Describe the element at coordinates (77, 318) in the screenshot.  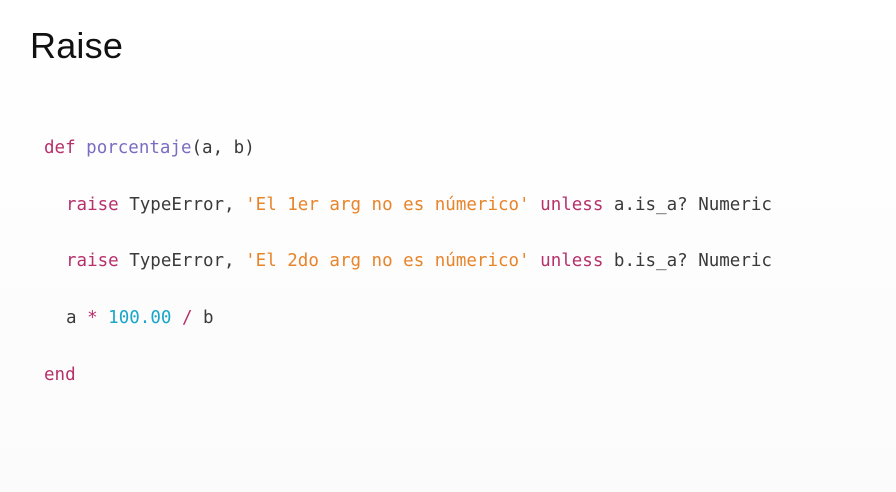
I see `variable-a: a` at that location.